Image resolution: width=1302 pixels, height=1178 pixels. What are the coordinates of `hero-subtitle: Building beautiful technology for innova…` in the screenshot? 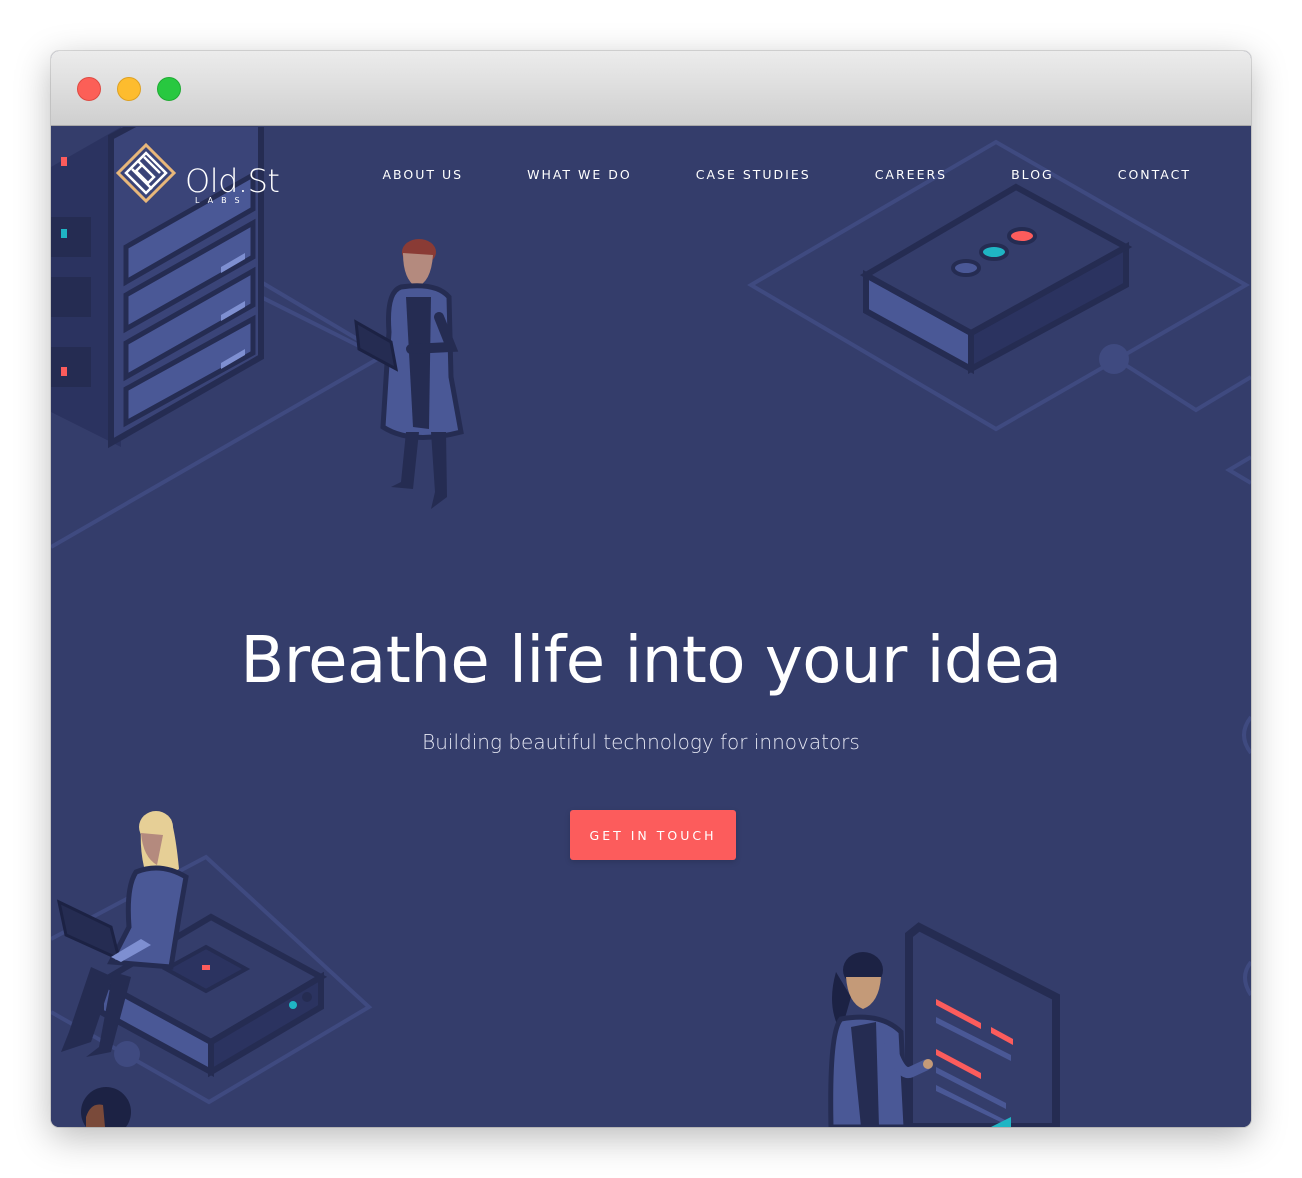 It's located at (641, 742).